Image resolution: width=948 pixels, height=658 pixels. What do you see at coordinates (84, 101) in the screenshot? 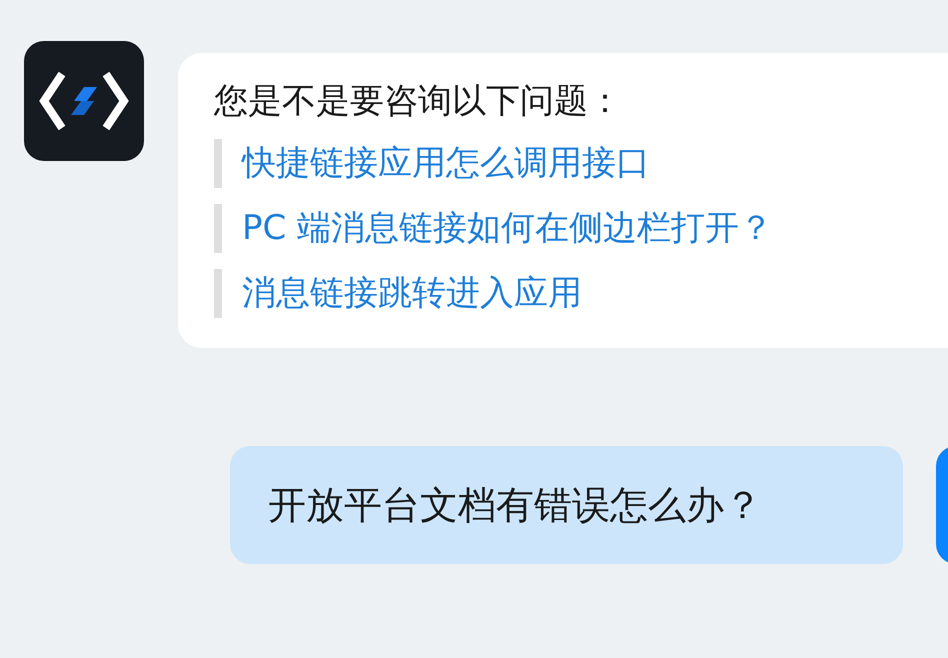
I see `bot-logo-icon` at bounding box center [84, 101].